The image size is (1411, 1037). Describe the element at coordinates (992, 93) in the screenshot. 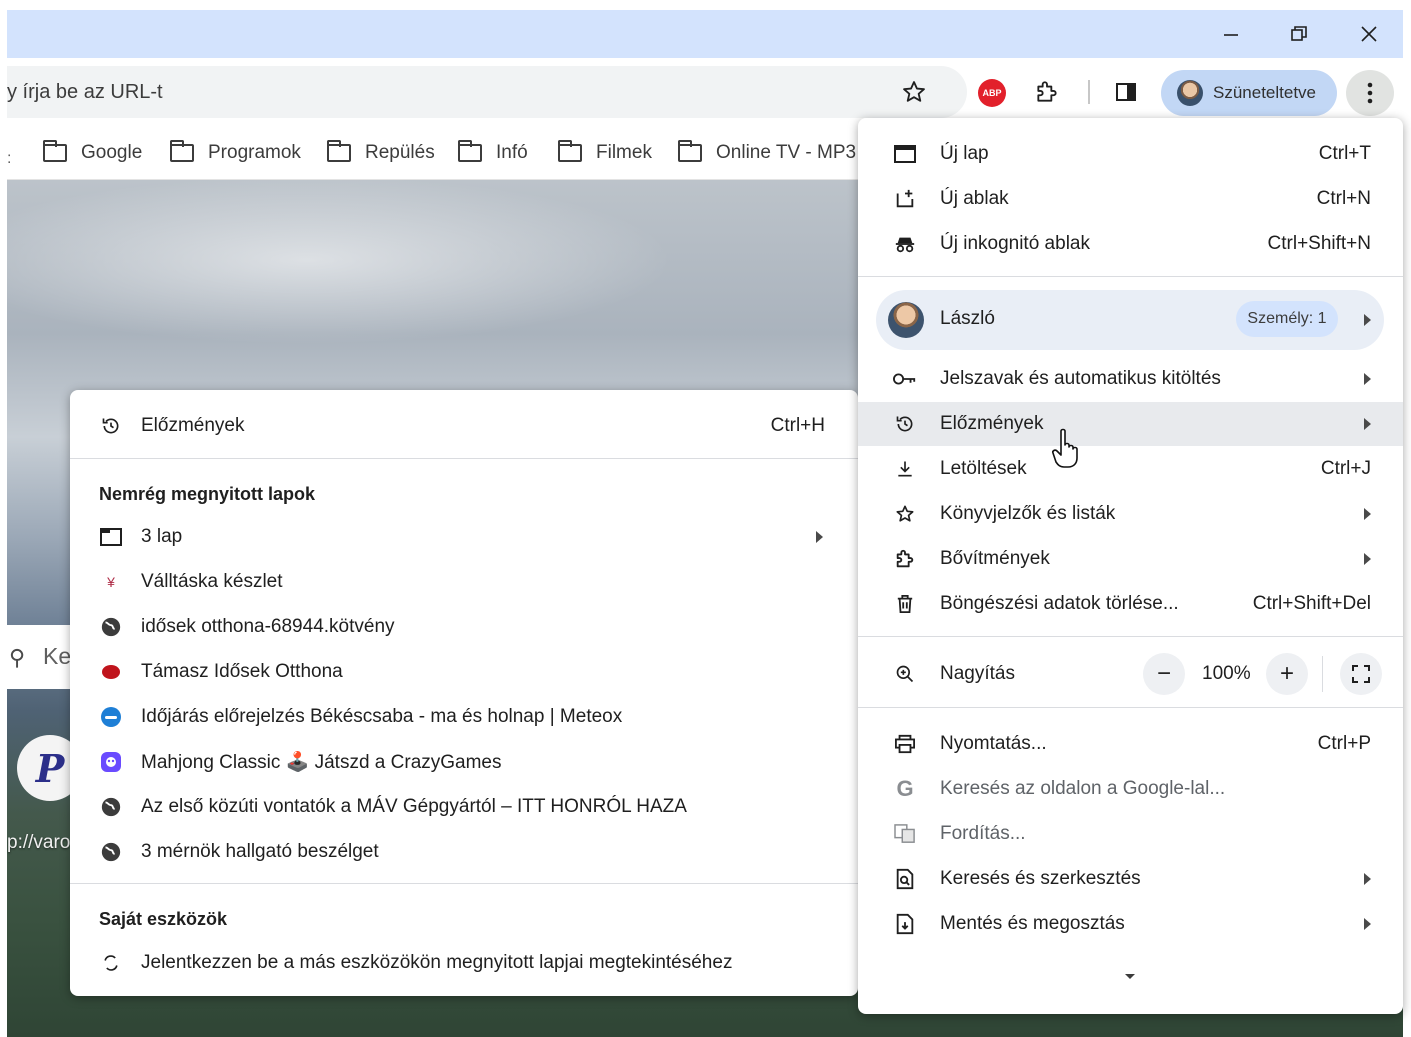

I see `adblock-icon: ABP` at that location.